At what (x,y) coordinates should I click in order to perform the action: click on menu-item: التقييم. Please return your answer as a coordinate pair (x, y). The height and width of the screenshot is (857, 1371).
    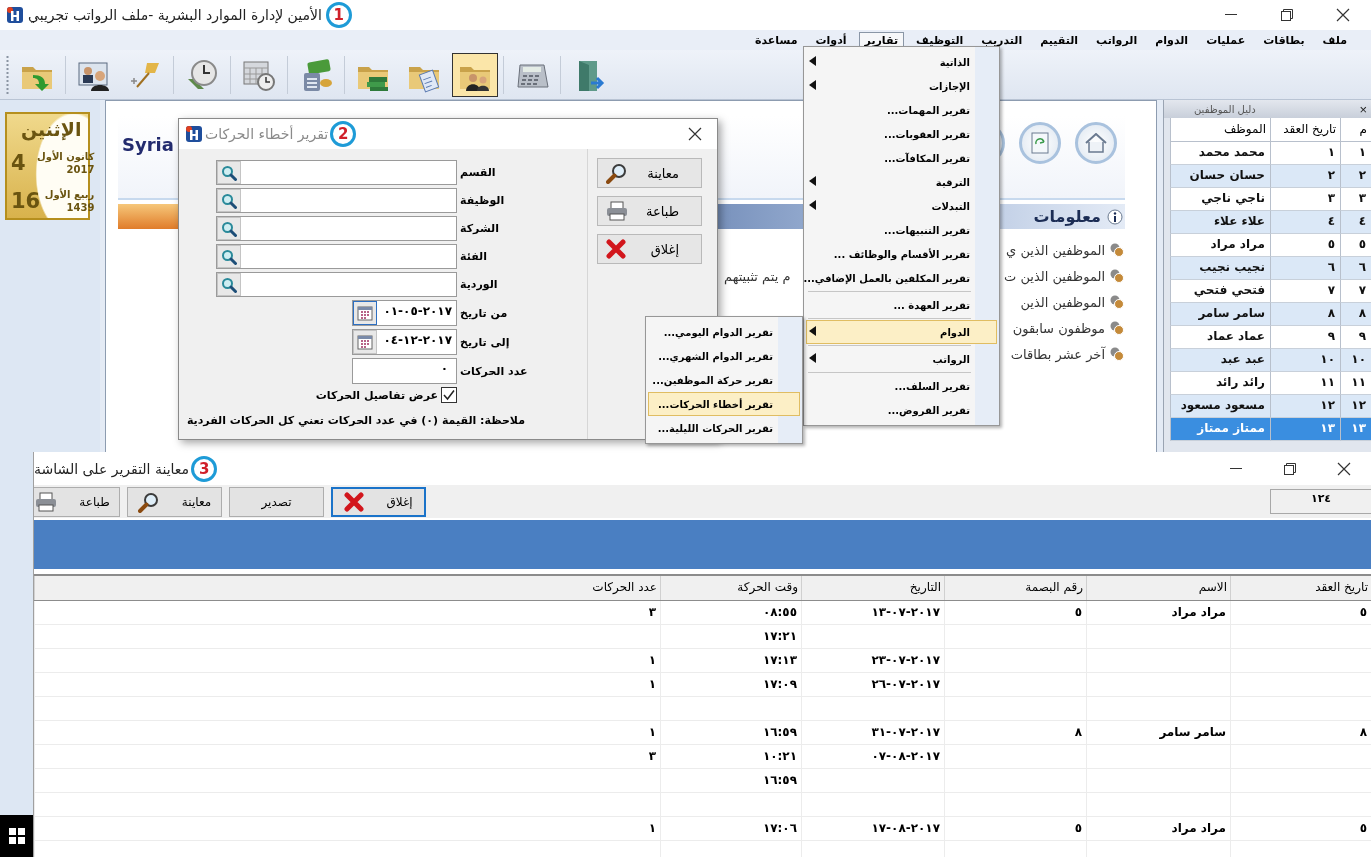
    Looking at the image, I should click on (1059, 40).